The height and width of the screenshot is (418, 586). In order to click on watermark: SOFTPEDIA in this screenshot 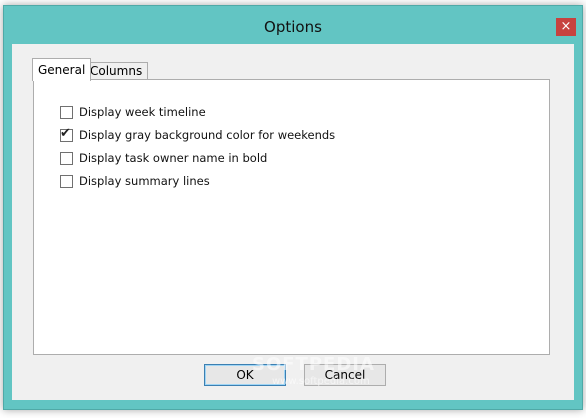, I will do `click(313, 364)`.